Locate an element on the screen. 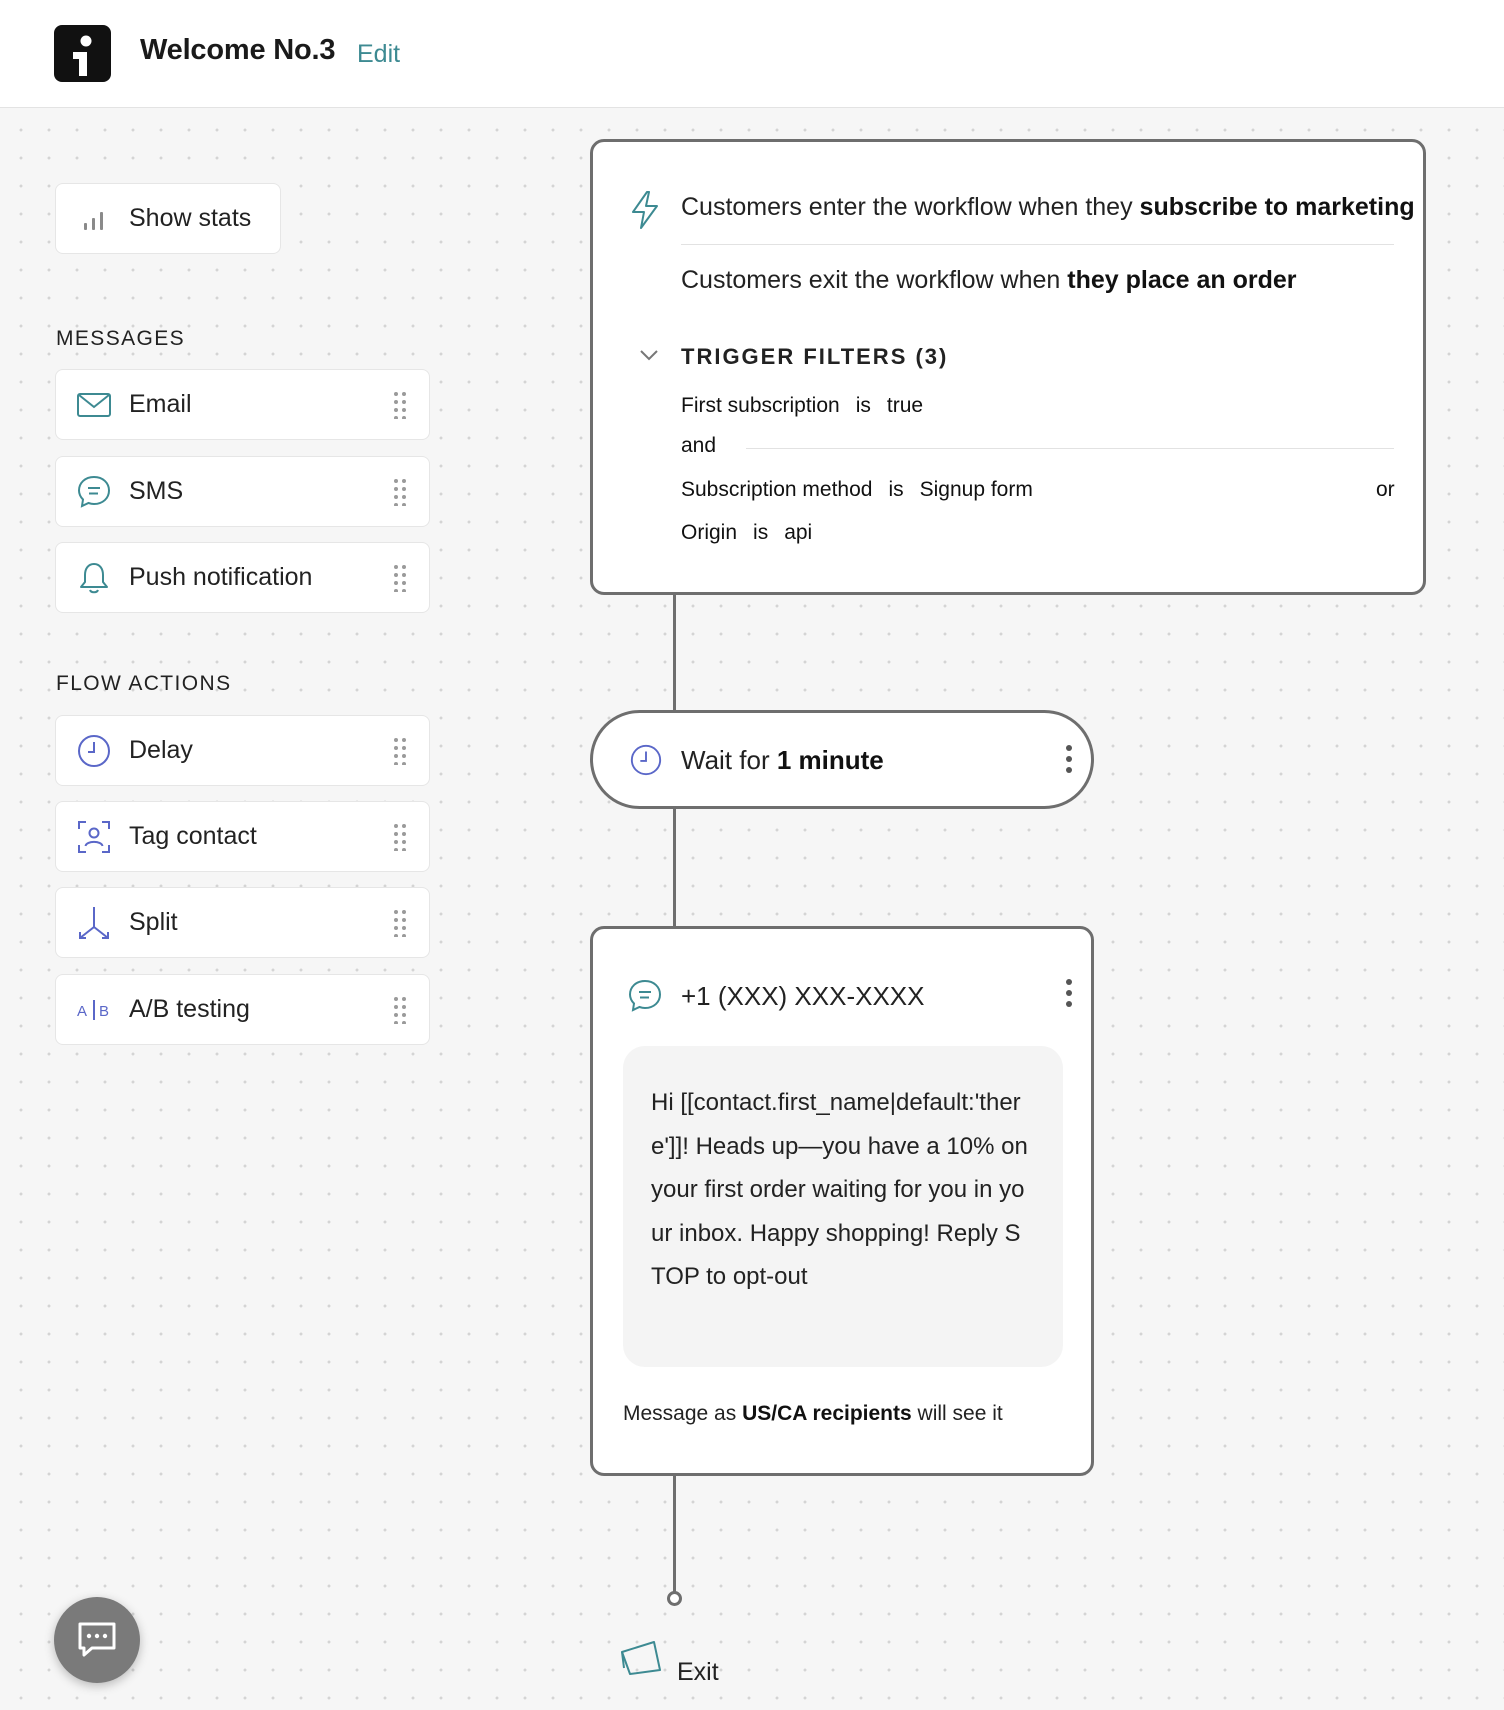 The height and width of the screenshot is (1710, 1504). flag-icon is located at coordinates (641, 1658).